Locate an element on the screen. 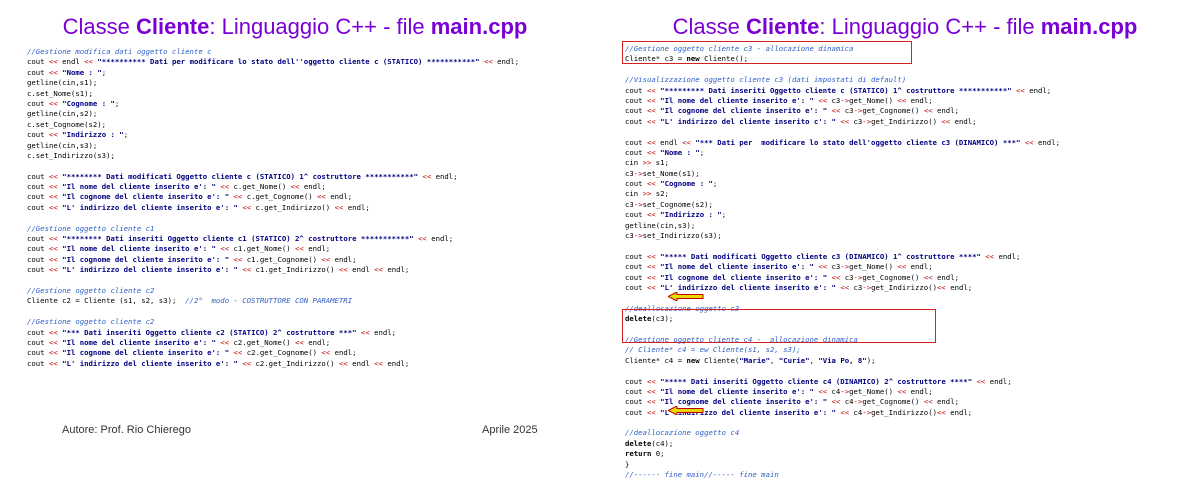 The width and height of the screenshot is (1200, 480). code-line: c3->set_Nome(s1); is located at coordinates (662, 173).